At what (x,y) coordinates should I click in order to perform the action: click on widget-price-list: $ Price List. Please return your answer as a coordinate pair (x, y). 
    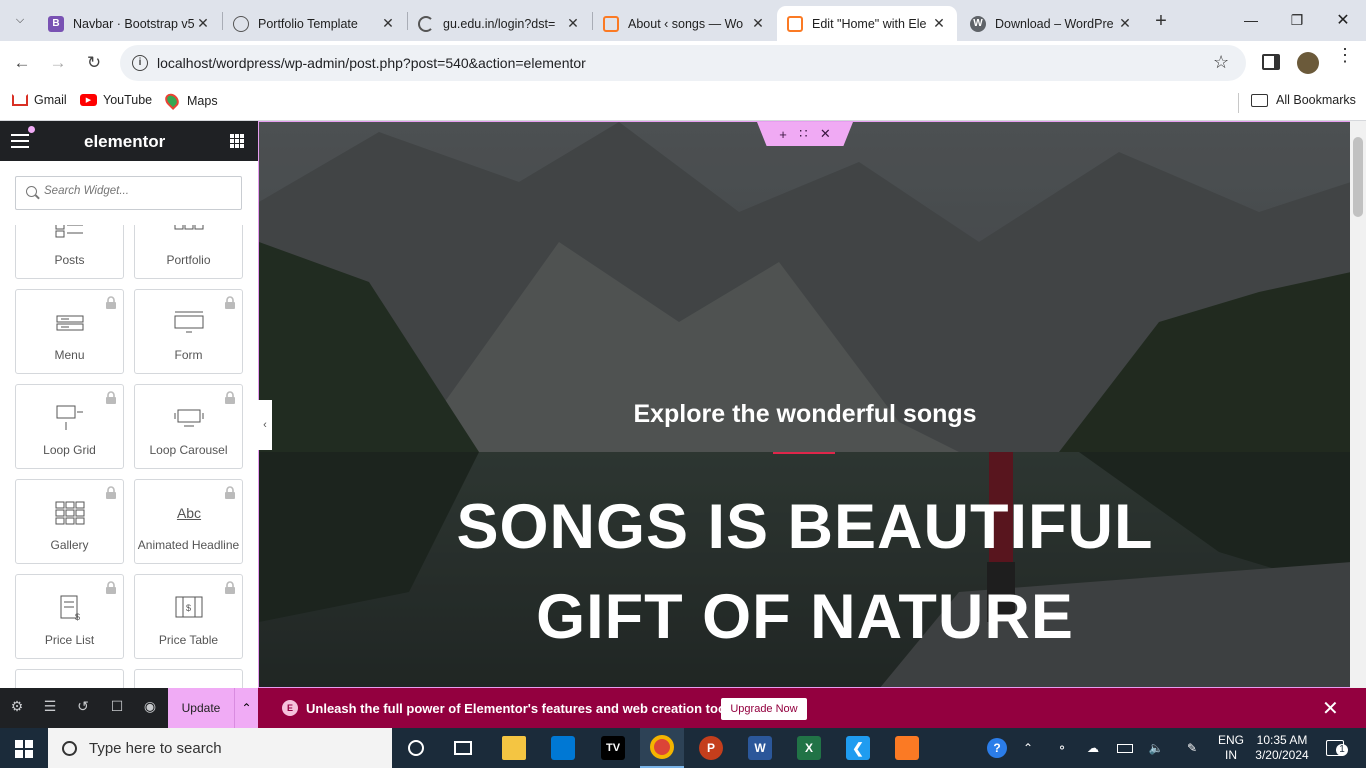
    Looking at the image, I should click on (69, 616).